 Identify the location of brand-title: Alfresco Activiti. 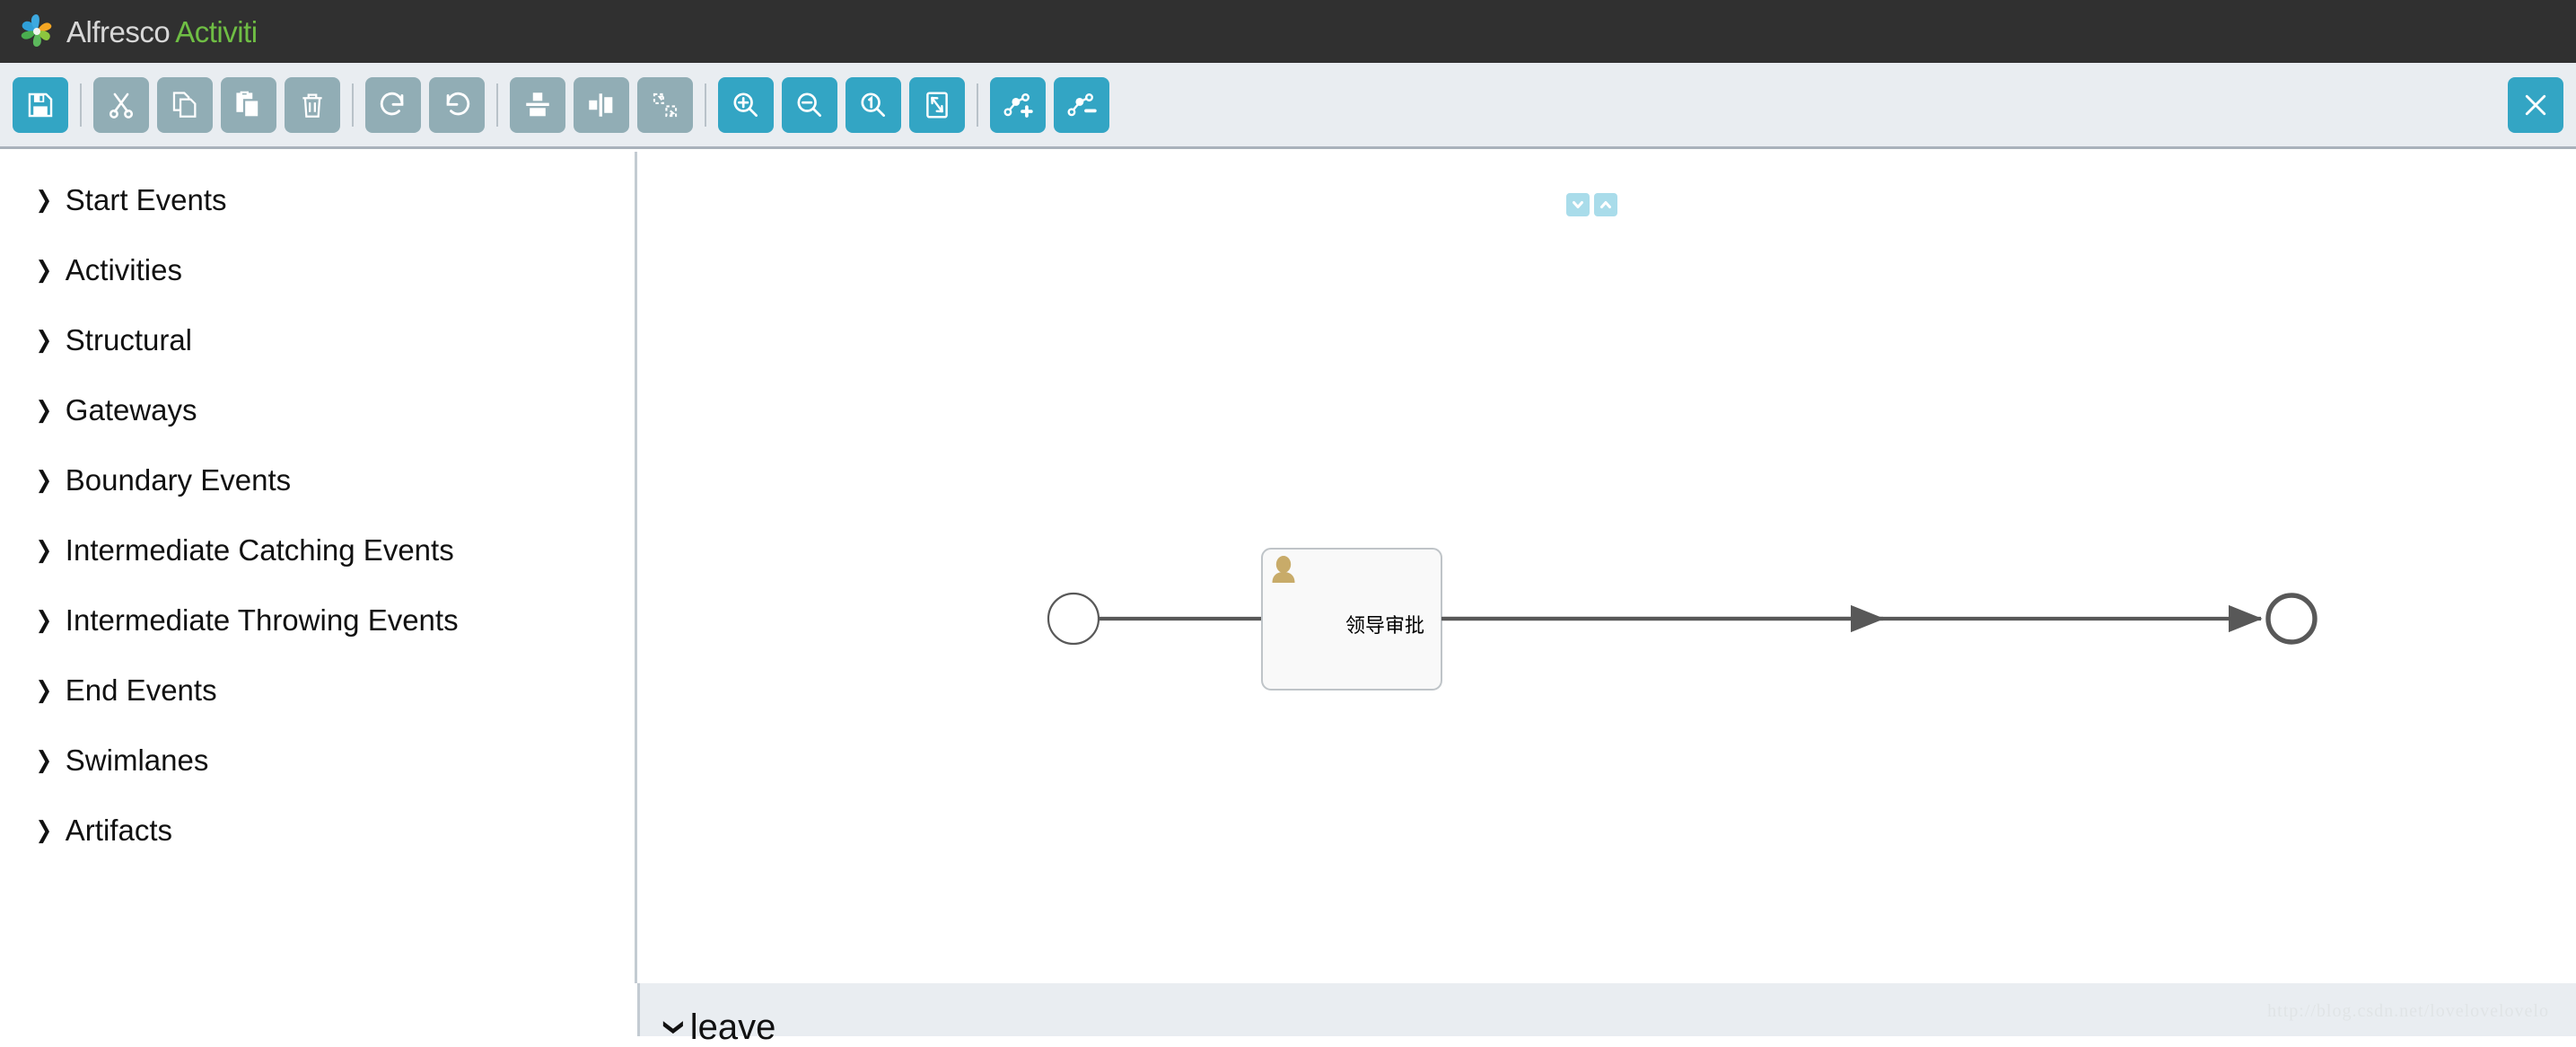
(162, 32).